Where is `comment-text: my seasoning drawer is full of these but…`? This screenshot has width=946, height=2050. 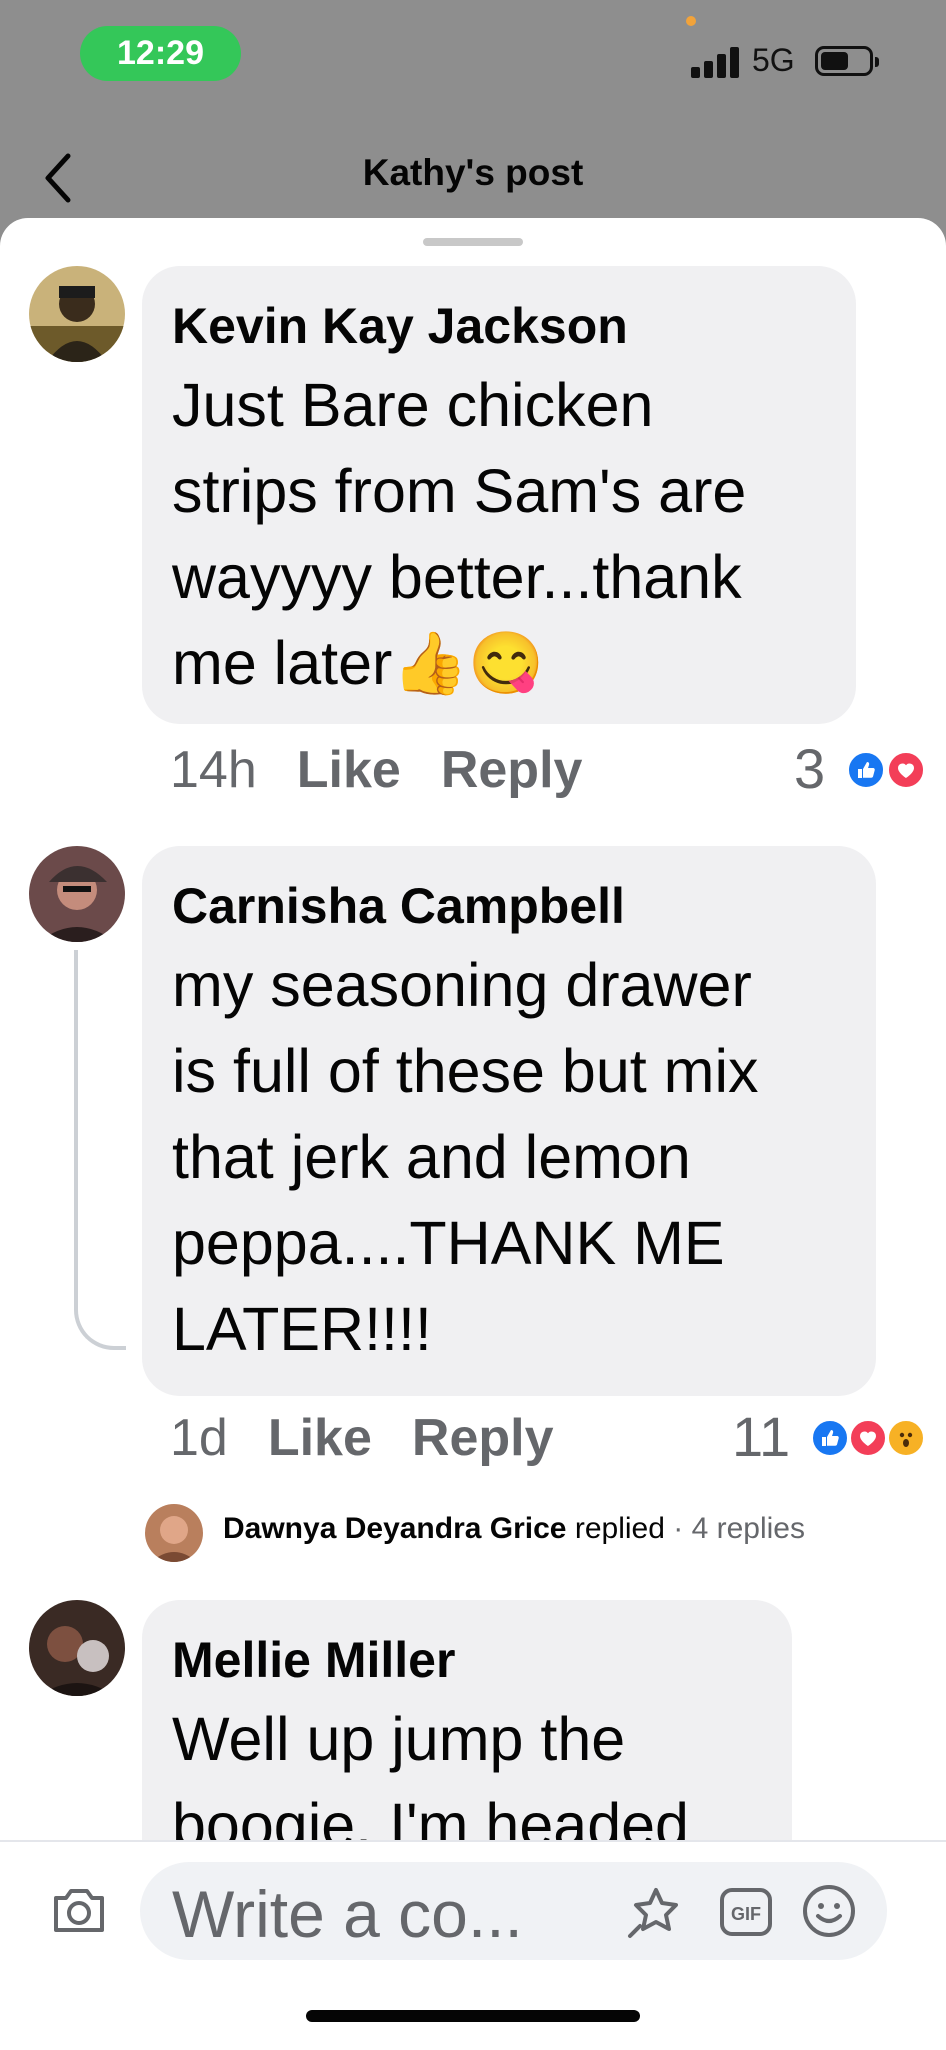
comment-text: my seasoning drawer is full of these but… is located at coordinates (509, 1157).